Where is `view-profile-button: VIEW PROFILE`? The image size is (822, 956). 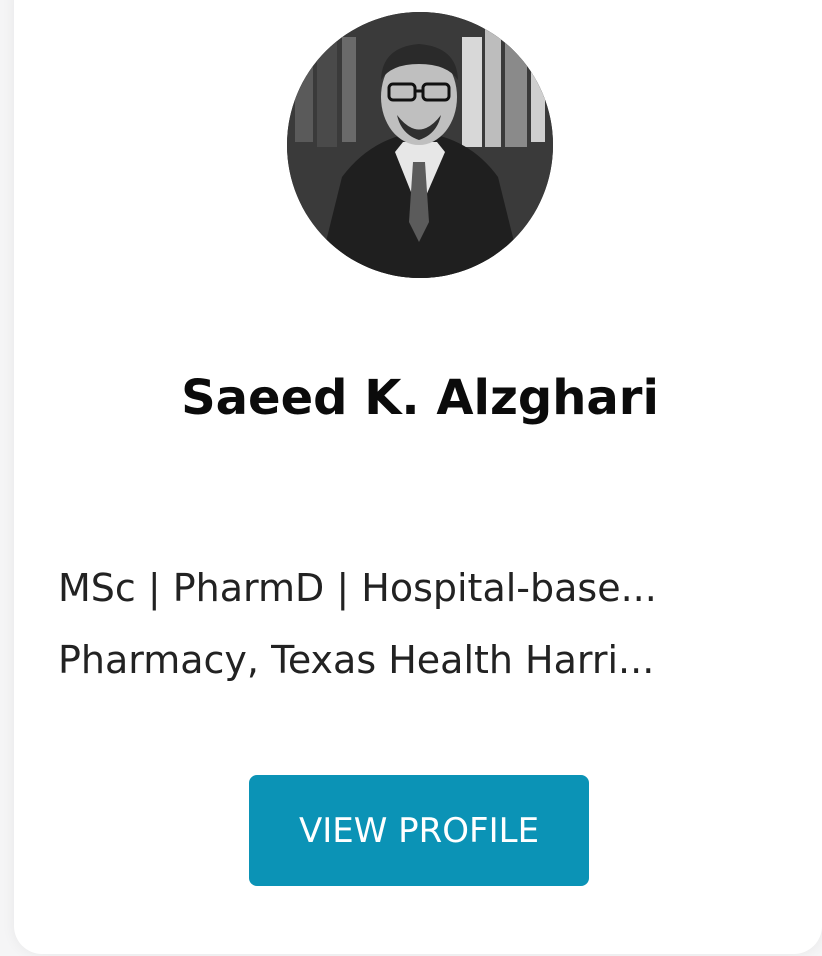 view-profile-button: VIEW PROFILE is located at coordinates (419, 830).